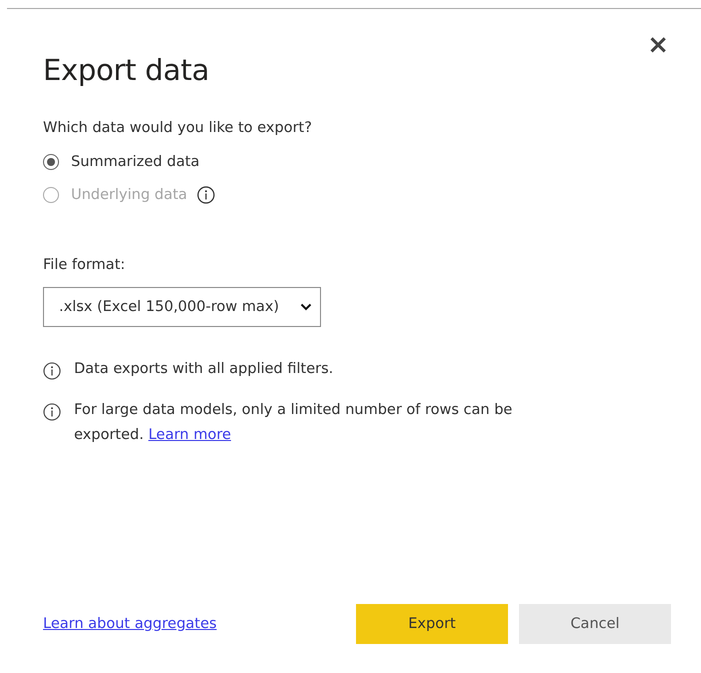 The image size is (701, 673). What do you see at coordinates (190, 435) in the screenshot?
I see `learn-more-link: Learn more` at bounding box center [190, 435].